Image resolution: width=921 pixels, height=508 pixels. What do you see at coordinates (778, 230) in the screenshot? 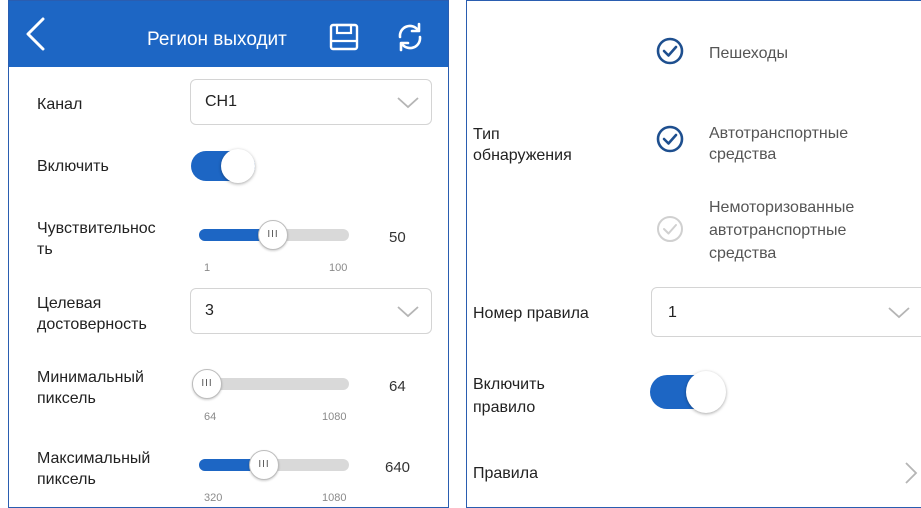
I see `non-motorized-label-line2: автотранспортные` at bounding box center [778, 230].